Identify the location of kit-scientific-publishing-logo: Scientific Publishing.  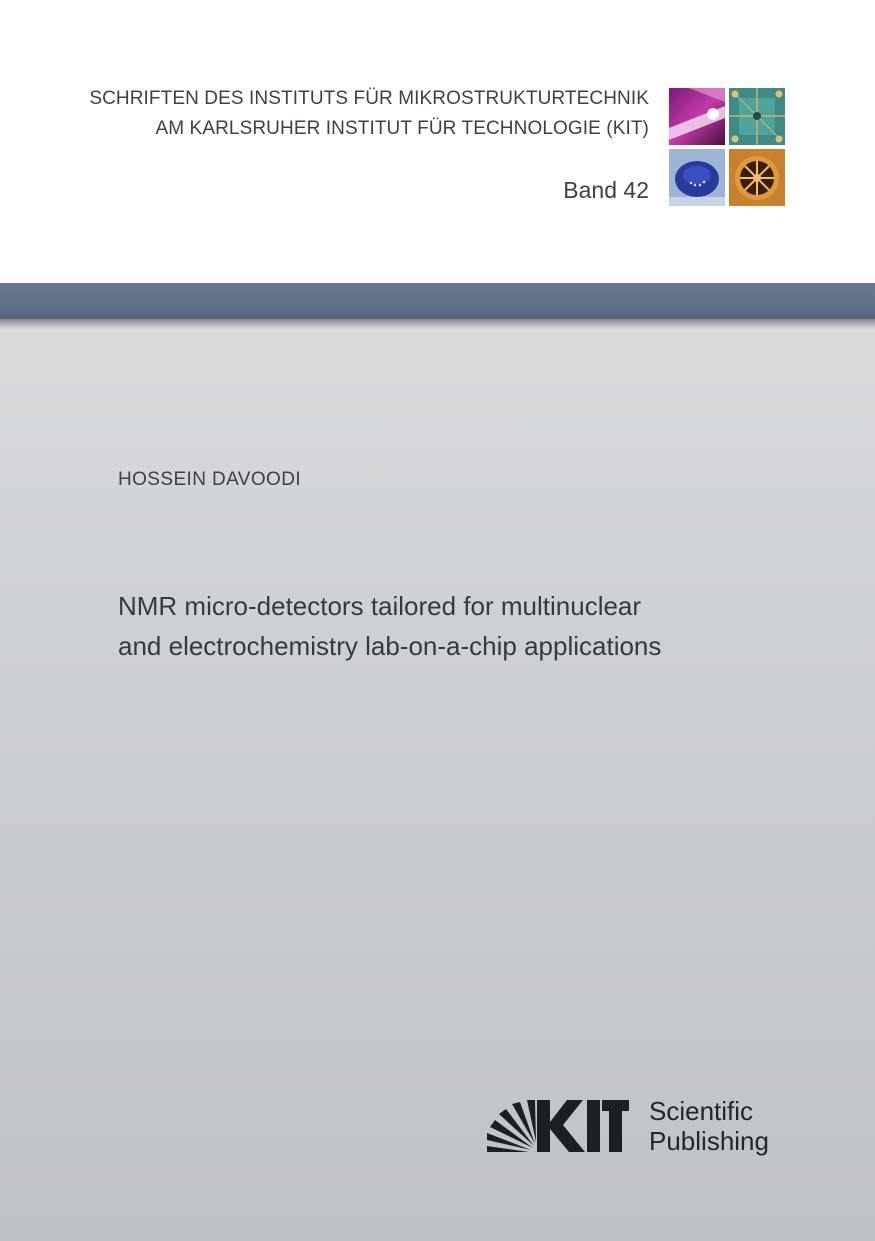
(642, 1128).